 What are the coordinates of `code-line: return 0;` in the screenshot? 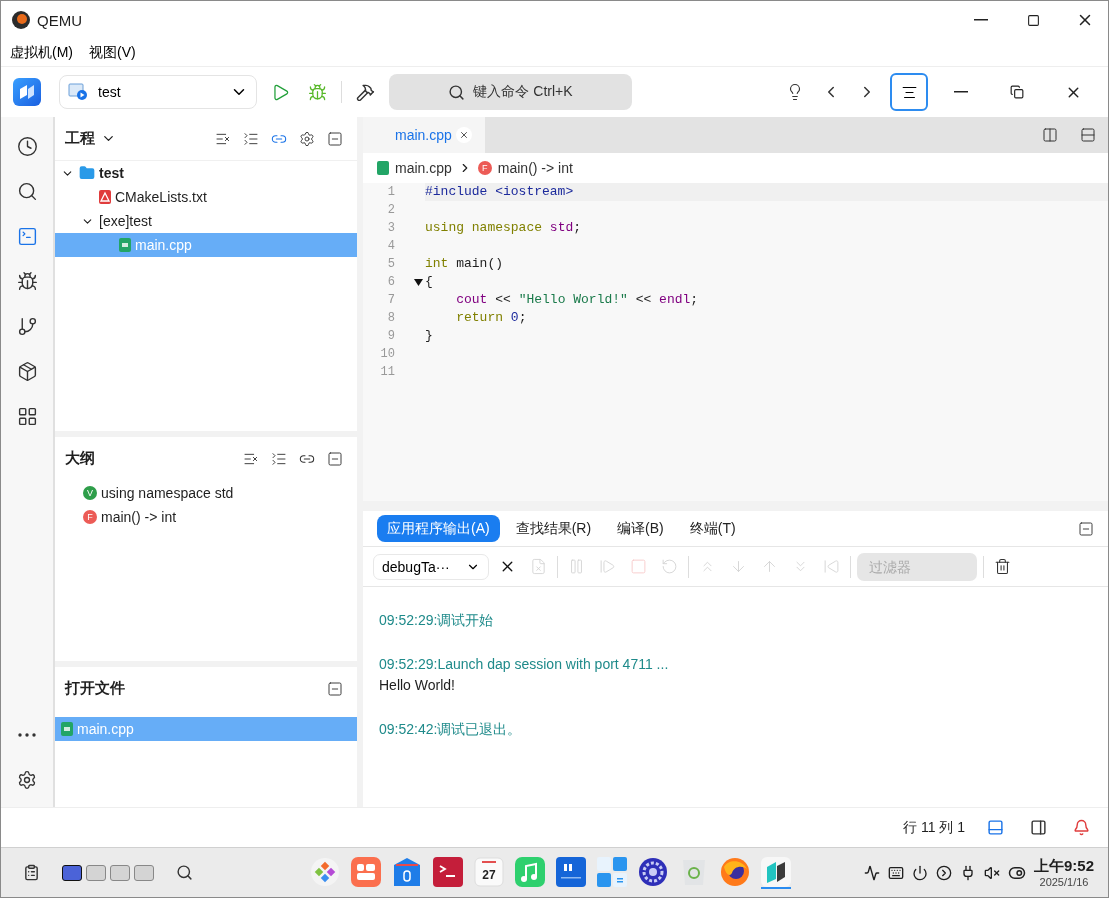 It's located at (491, 317).